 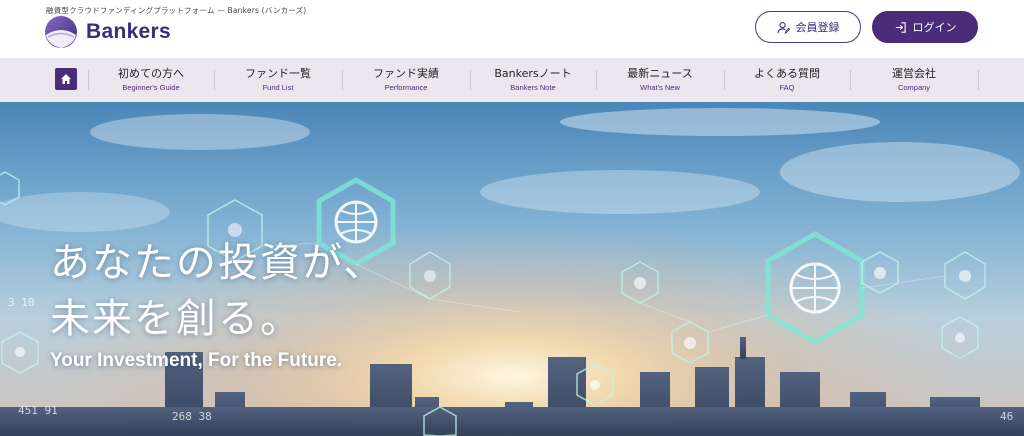 I want to click on nav-item-sublabel: Beginner's Guide, so click(x=151, y=87).